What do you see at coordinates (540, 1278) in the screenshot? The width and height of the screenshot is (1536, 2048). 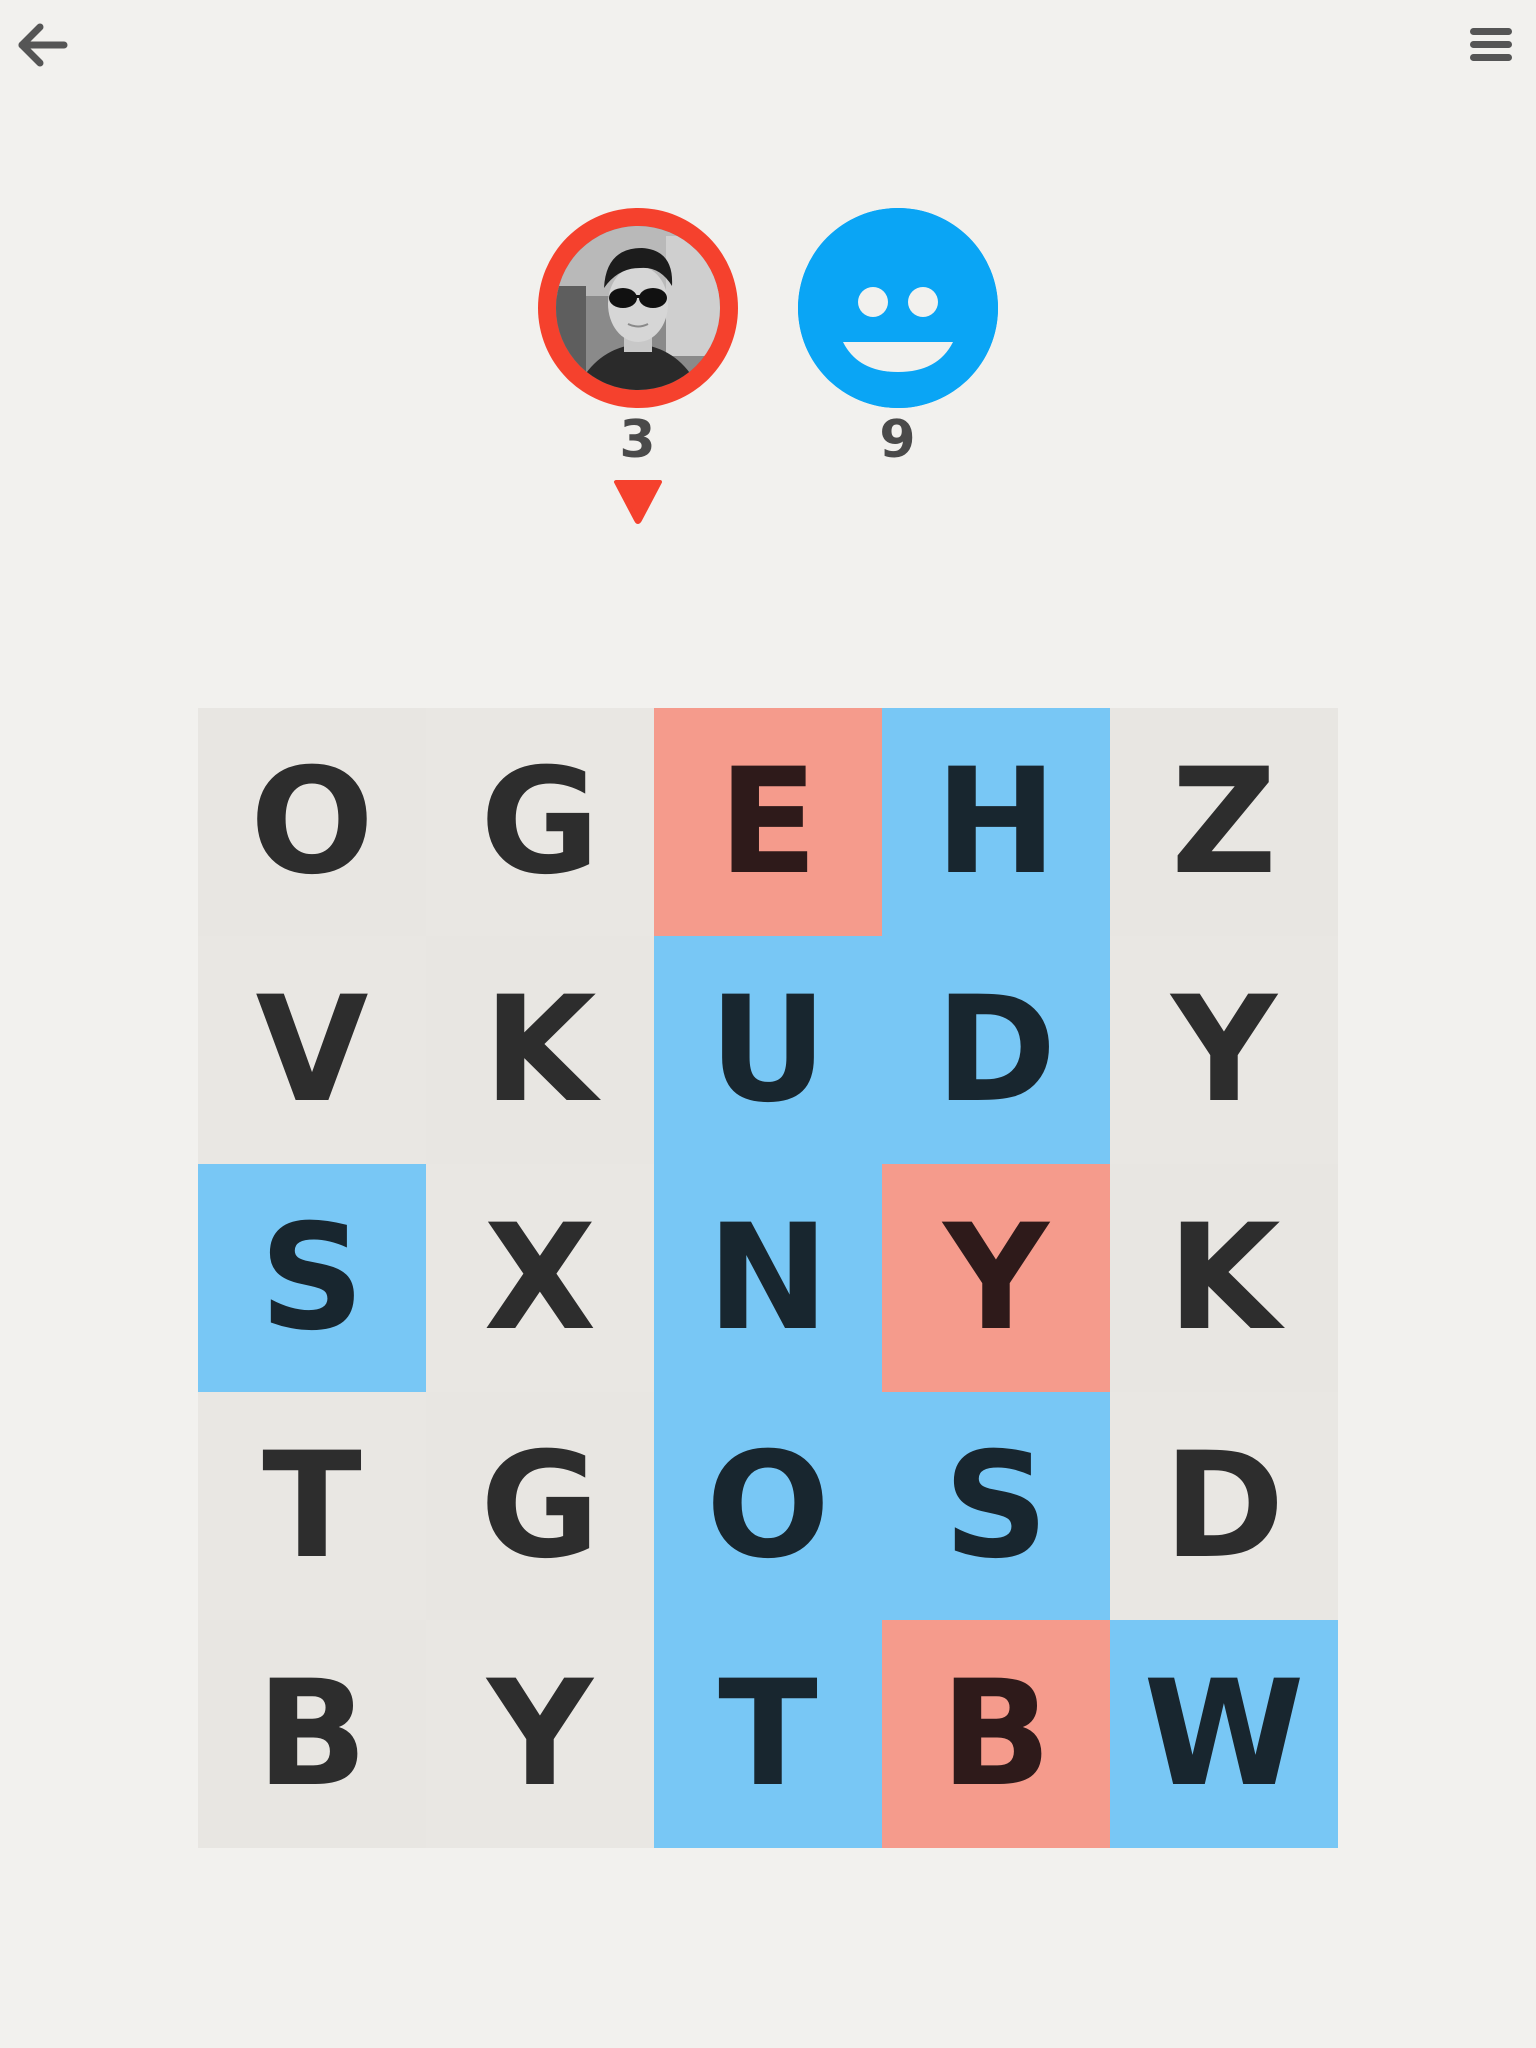 I see `letter-tile: X` at bounding box center [540, 1278].